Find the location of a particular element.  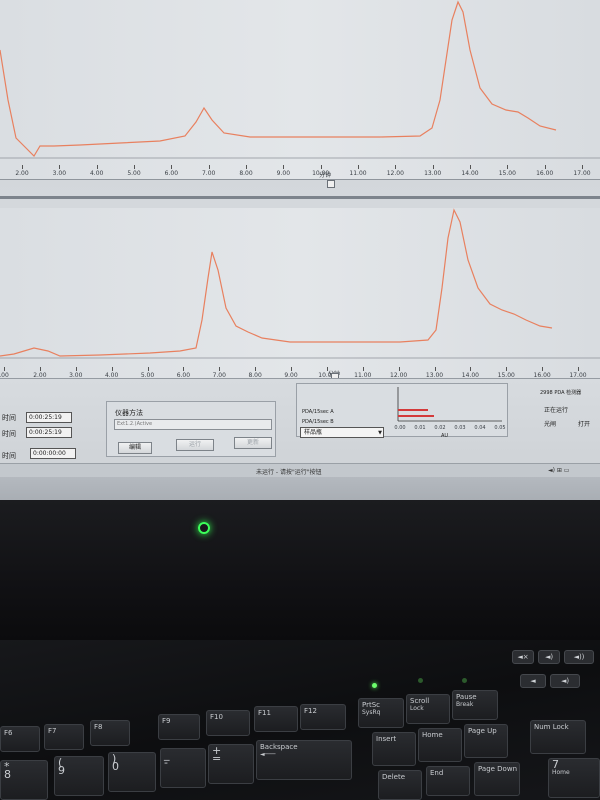

legend-a: PDA/15sec A is located at coordinates (318, 412).